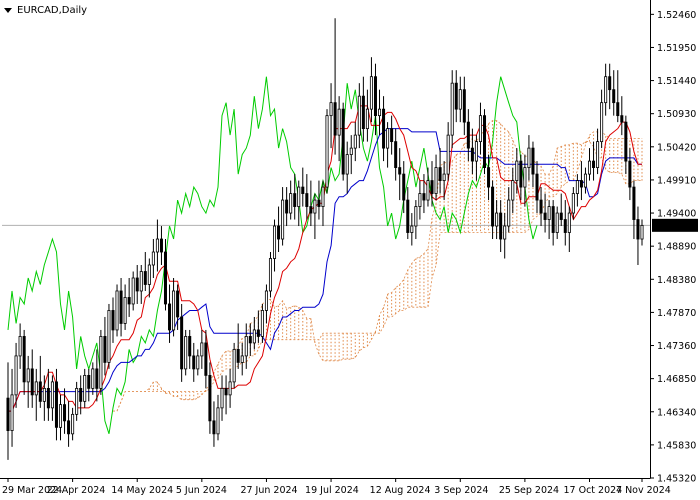 Image resolution: width=700 pixels, height=500 pixels. Describe the element at coordinates (142, 490) in the screenshot. I see `x-tick-label: 14 May 2024` at that location.